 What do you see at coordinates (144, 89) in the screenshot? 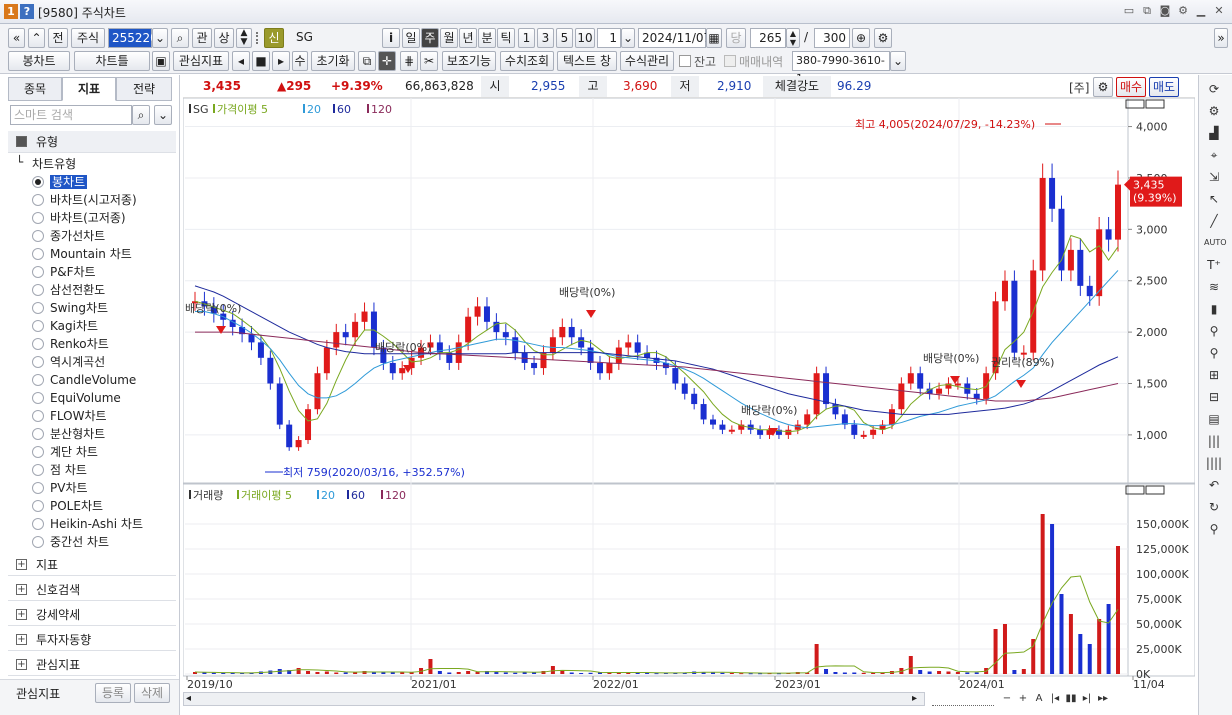
I see `tab-strategy: 전략` at bounding box center [144, 89].